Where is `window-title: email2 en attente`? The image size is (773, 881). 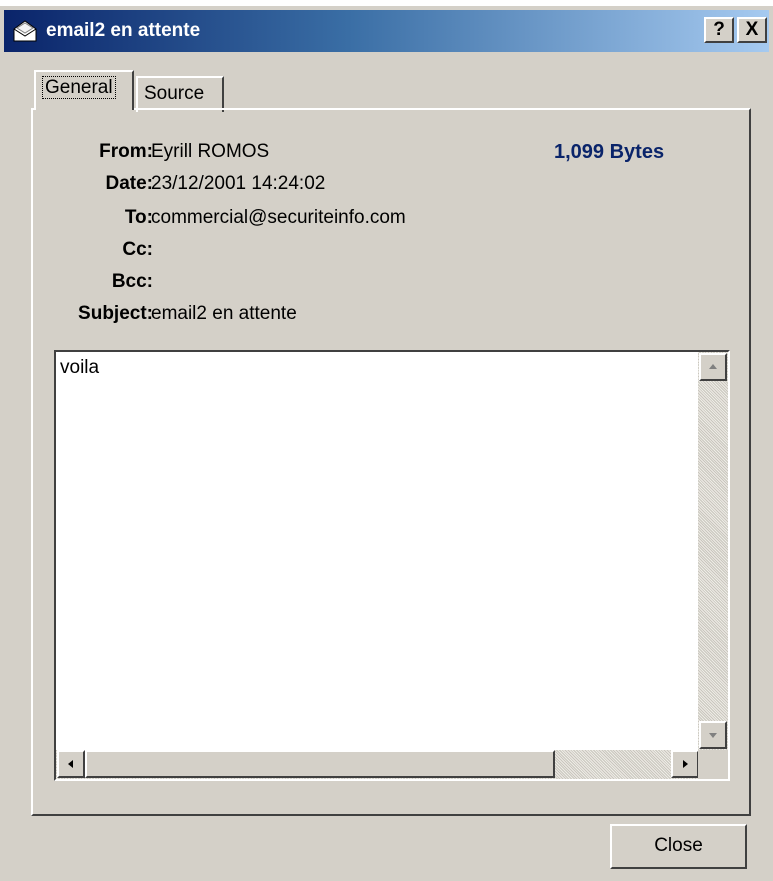
window-title: email2 en attente is located at coordinates (123, 30).